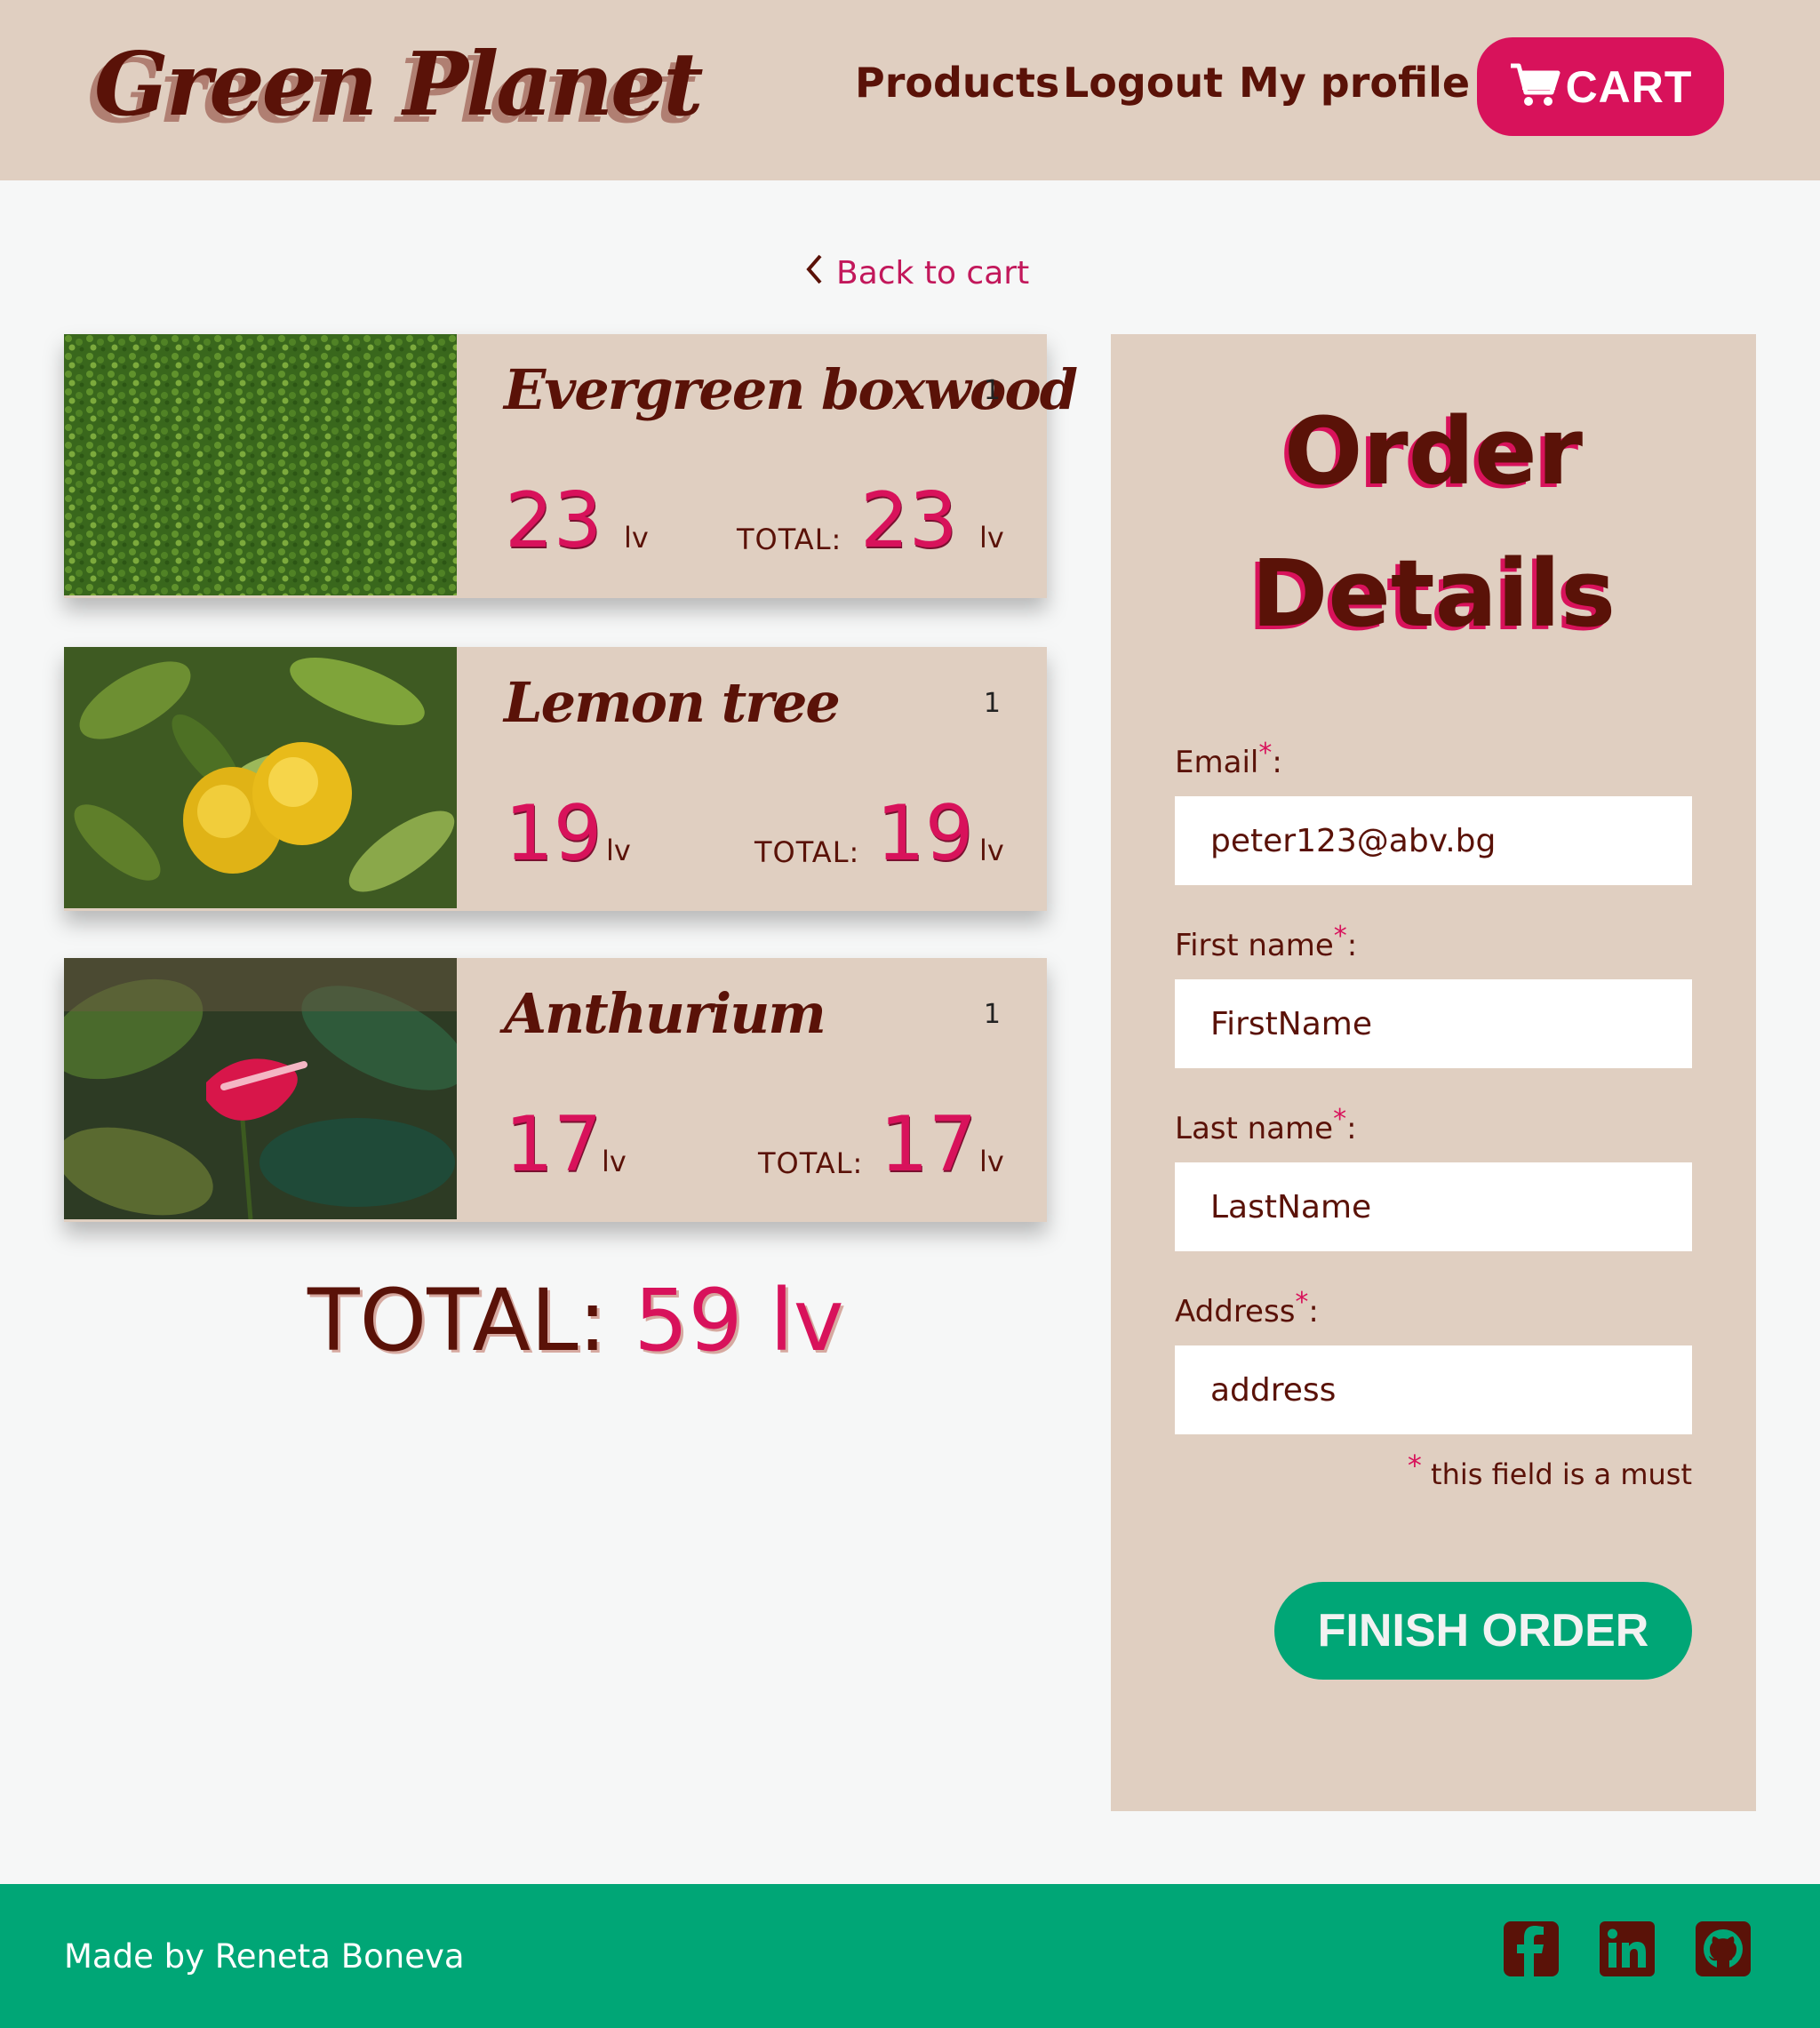 This screenshot has width=1820, height=2028. What do you see at coordinates (554, 521) in the screenshot?
I see `product-price: 23` at bounding box center [554, 521].